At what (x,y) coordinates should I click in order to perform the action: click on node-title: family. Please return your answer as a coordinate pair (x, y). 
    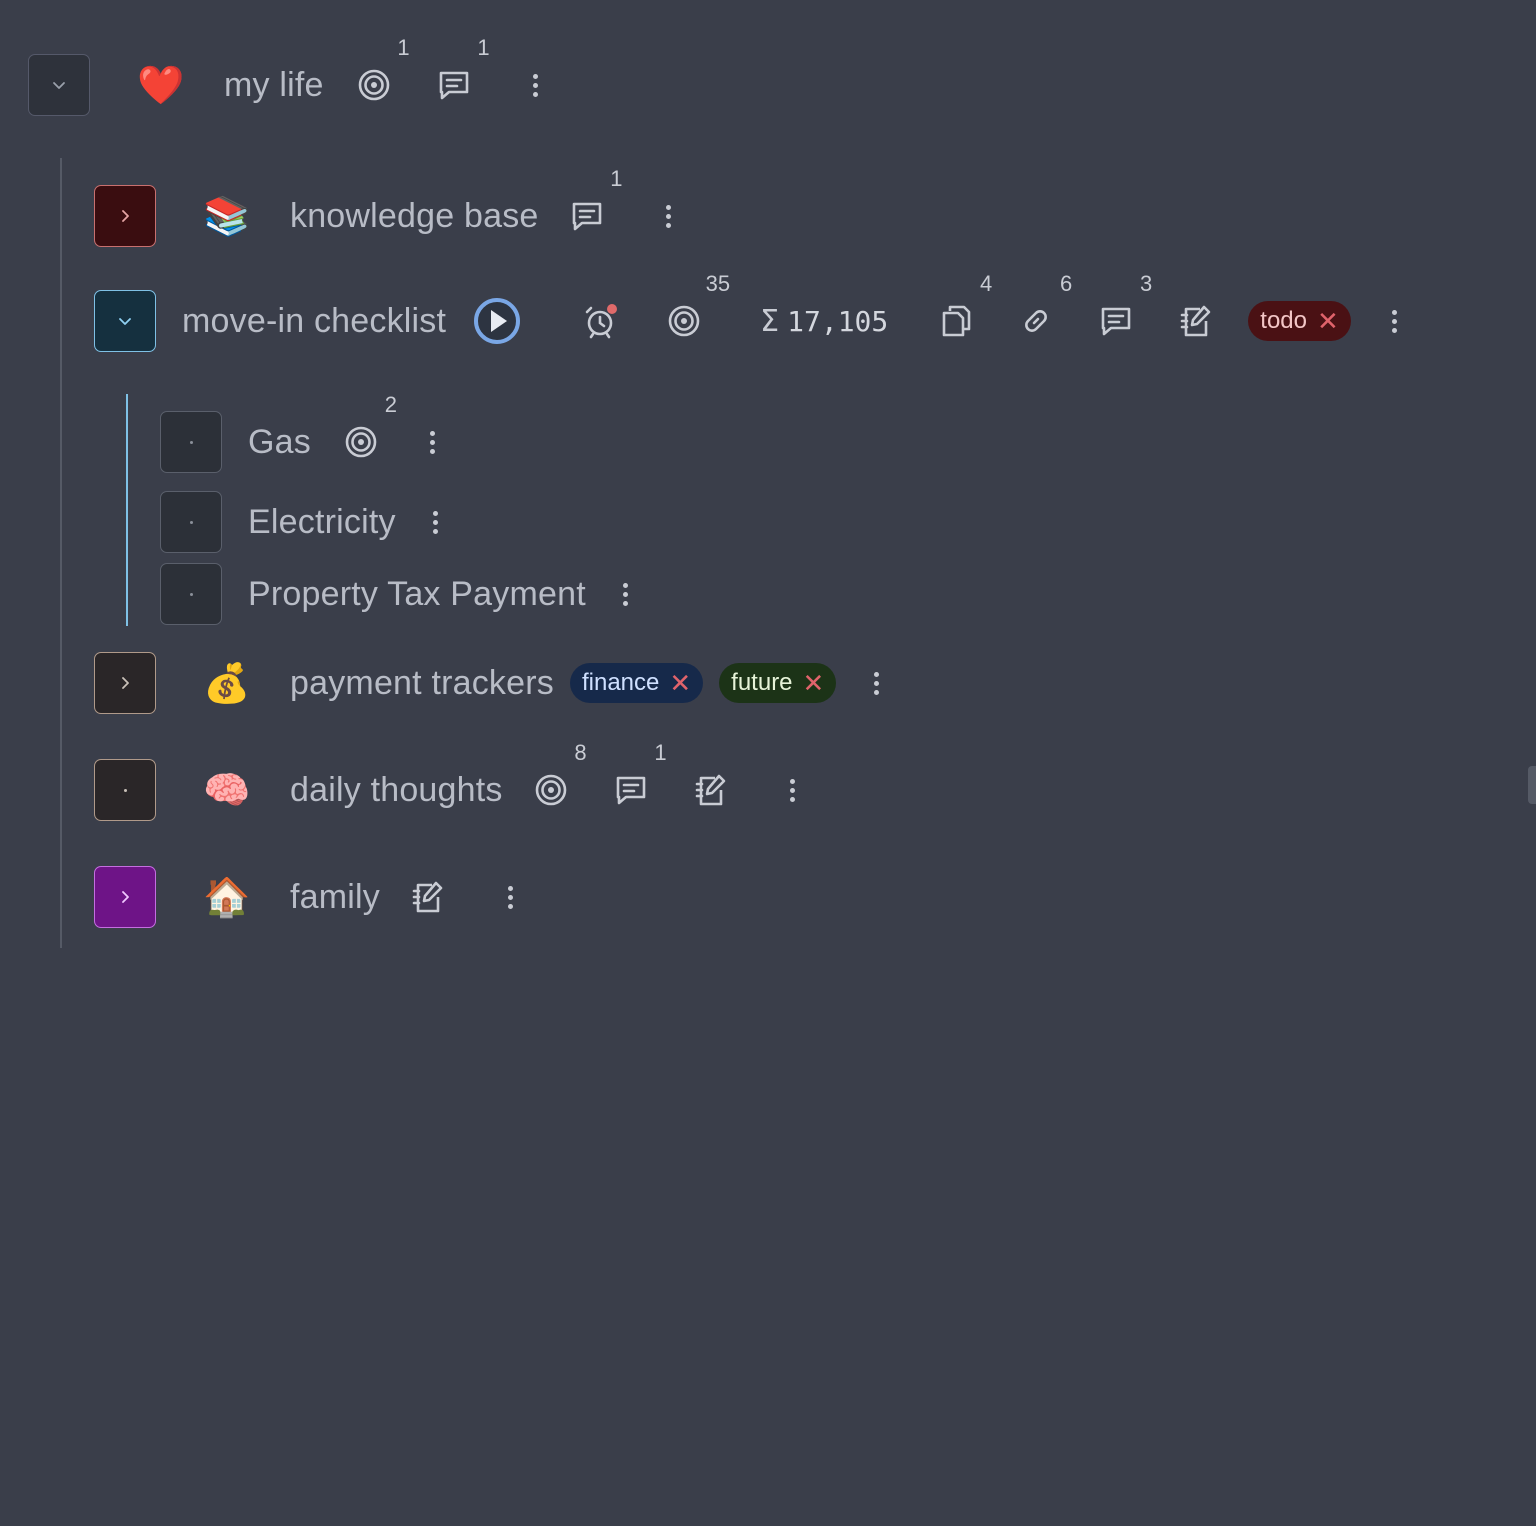
    Looking at the image, I should click on (335, 897).